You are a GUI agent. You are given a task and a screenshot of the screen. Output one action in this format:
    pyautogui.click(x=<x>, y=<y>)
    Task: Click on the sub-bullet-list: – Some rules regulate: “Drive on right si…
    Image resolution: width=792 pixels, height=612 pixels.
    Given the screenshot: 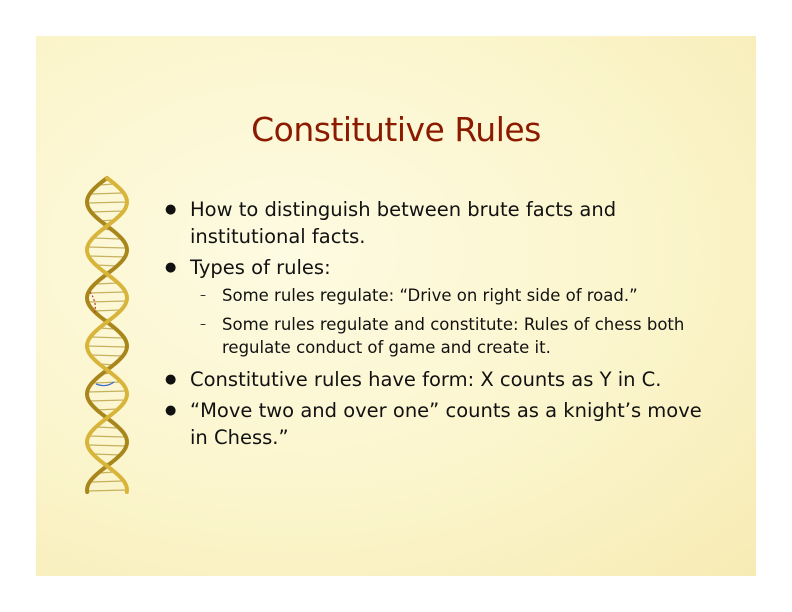 What is the action you would take?
    pyautogui.click(x=457, y=321)
    